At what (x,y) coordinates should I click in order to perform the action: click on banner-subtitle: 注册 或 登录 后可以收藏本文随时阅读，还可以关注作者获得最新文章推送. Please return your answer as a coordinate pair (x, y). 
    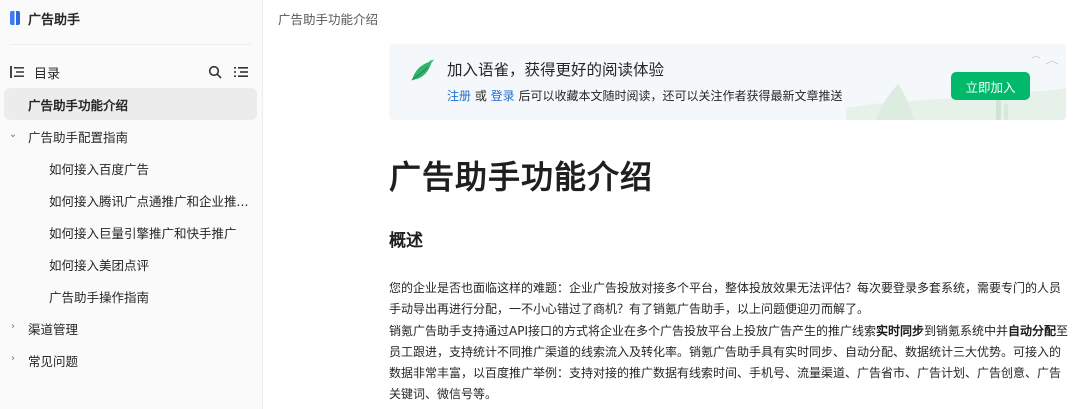
    Looking at the image, I should click on (645, 95).